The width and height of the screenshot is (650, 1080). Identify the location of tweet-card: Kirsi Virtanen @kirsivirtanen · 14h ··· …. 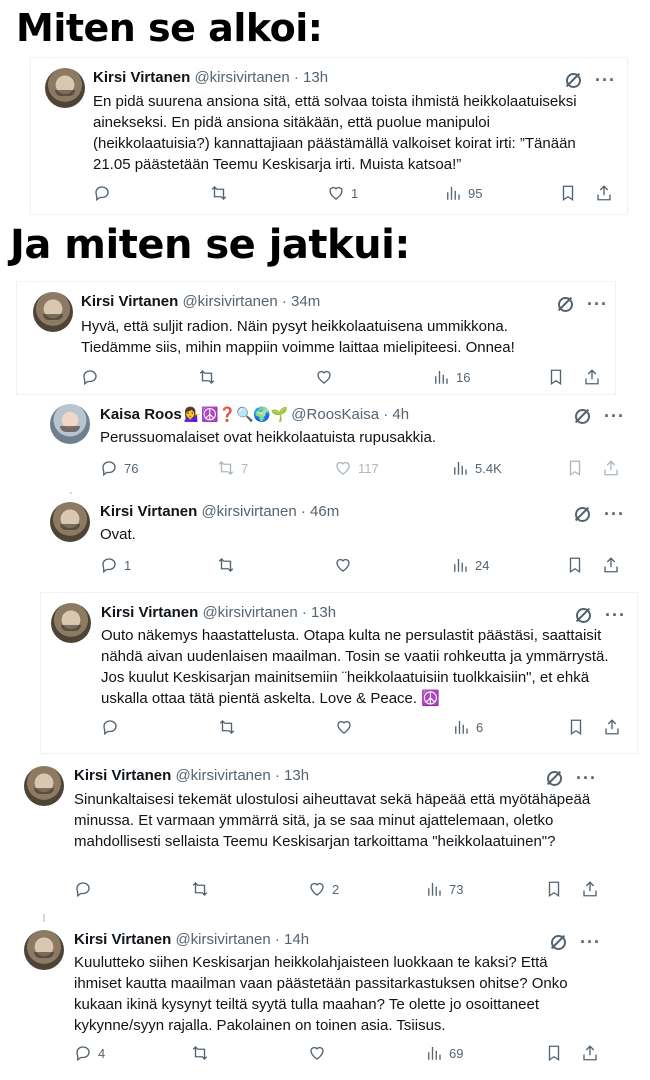
(319, 994).